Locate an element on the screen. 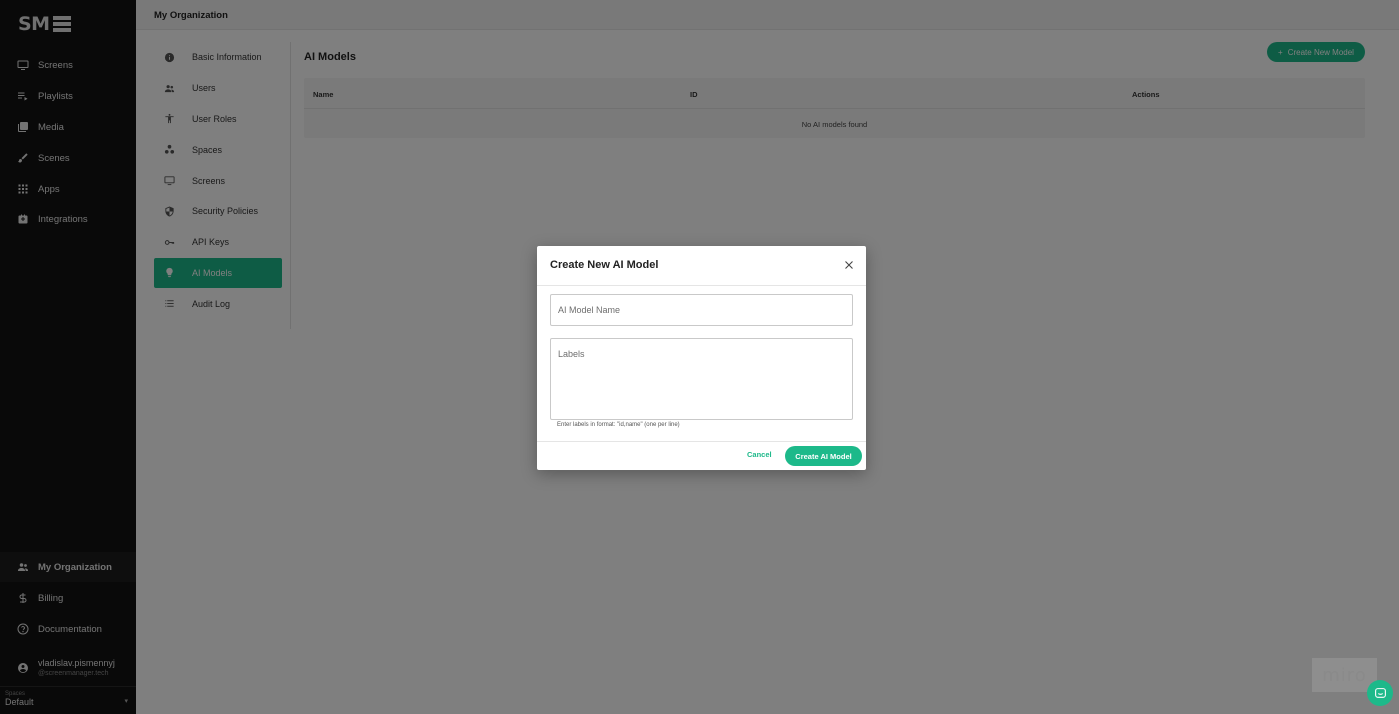 The width and height of the screenshot is (1399, 714). ai-model-name-input is located at coordinates (701, 310).